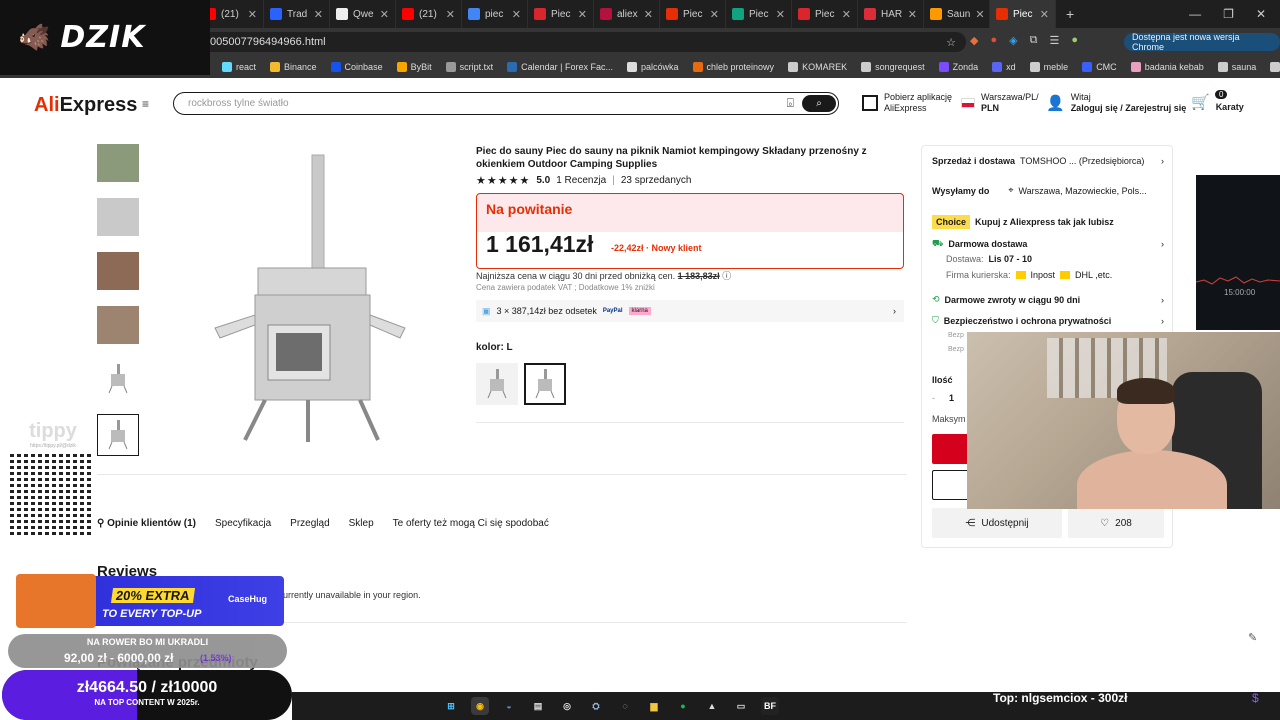 This screenshot has height=720, width=1280. What do you see at coordinates (907, 103) in the screenshot?
I see `download-app-link: Pobierz aplikację AliExpress` at bounding box center [907, 103].